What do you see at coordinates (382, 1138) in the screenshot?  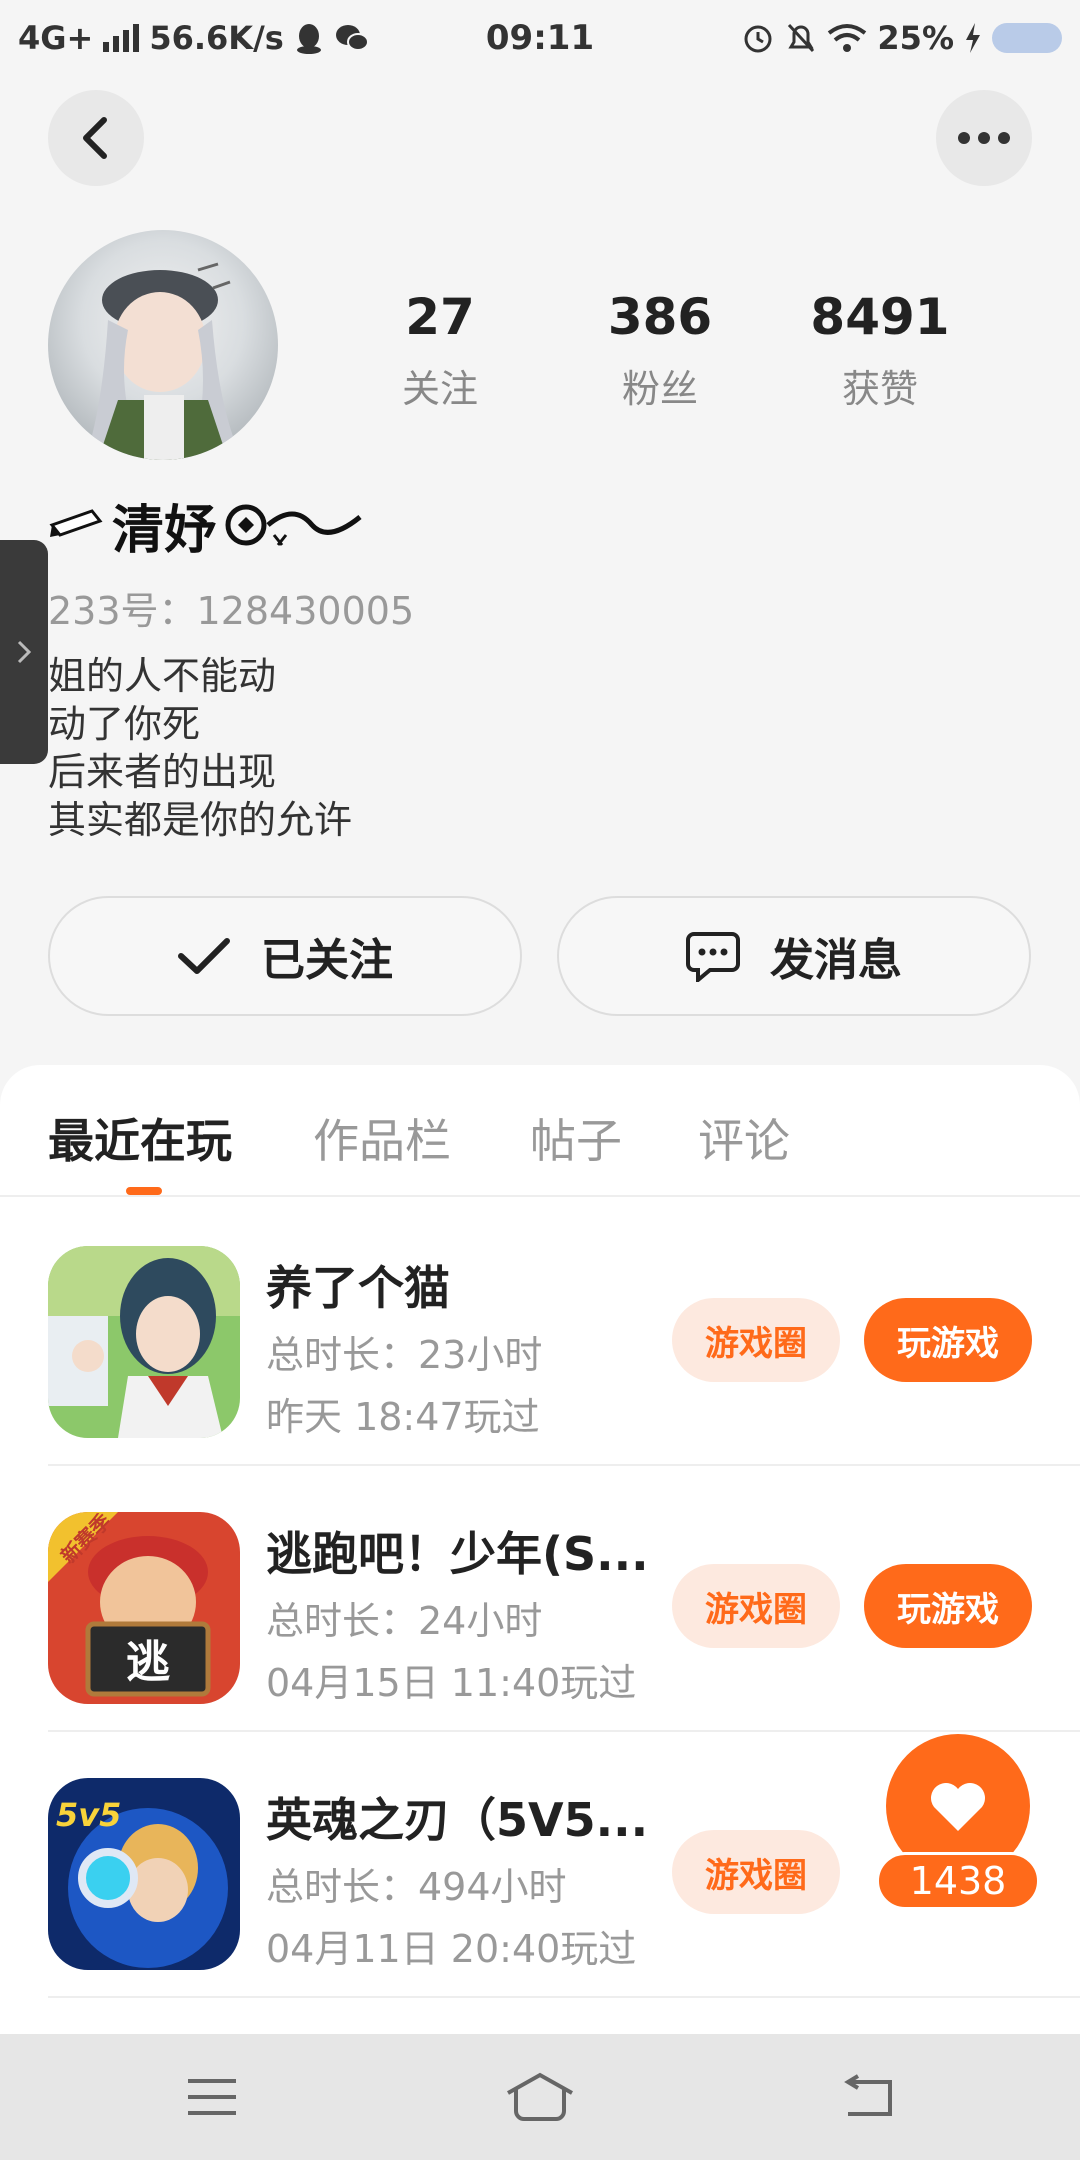 I see `tab-works: 作品栏` at bounding box center [382, 1138].